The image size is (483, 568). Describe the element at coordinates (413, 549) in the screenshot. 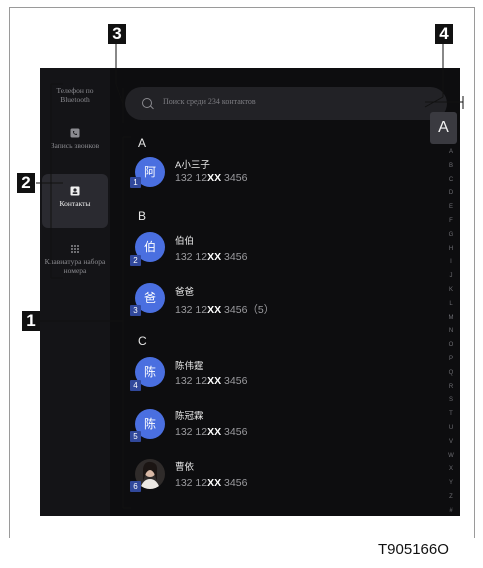

I see `figure-caption: T905166O` at that location.